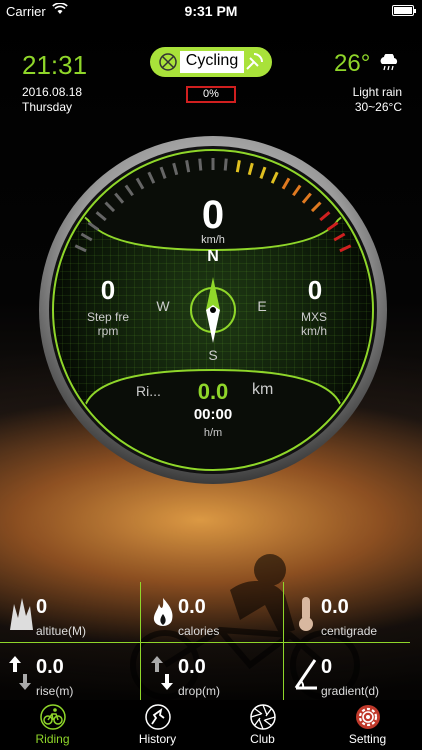 The height and width of the screenshot is (750, 422). What do you see at coordinates (349, 631) in the screenshot?
I see `stat-label: centigrade` at bounding box center [349, 631].